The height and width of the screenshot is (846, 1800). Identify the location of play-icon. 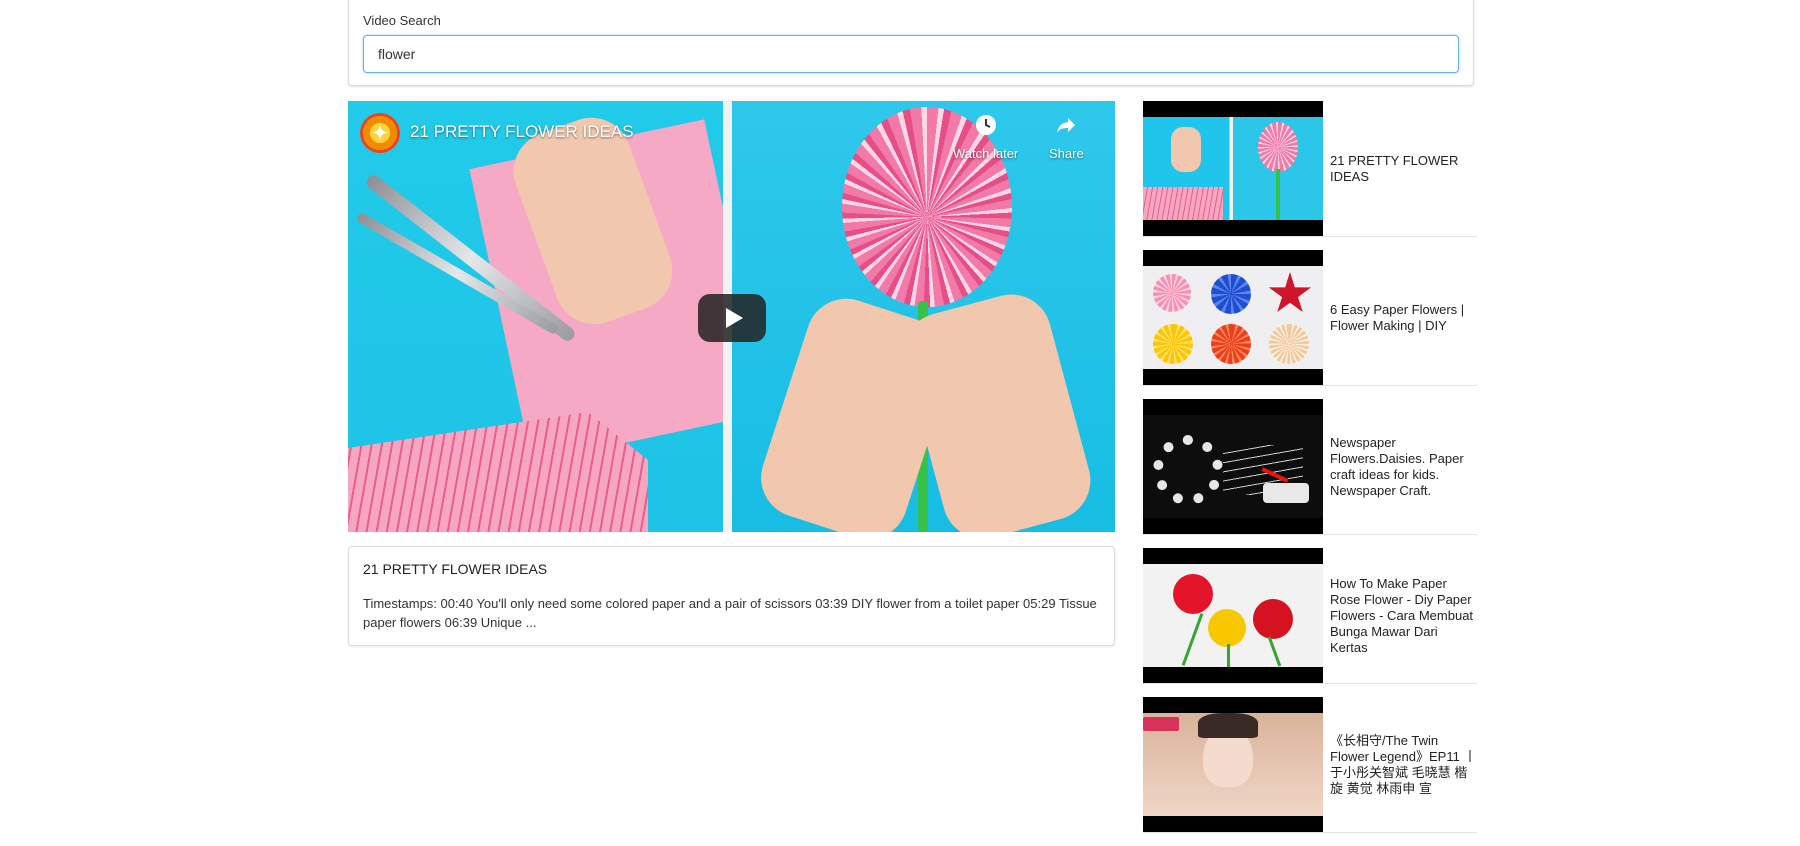
(734, 318).